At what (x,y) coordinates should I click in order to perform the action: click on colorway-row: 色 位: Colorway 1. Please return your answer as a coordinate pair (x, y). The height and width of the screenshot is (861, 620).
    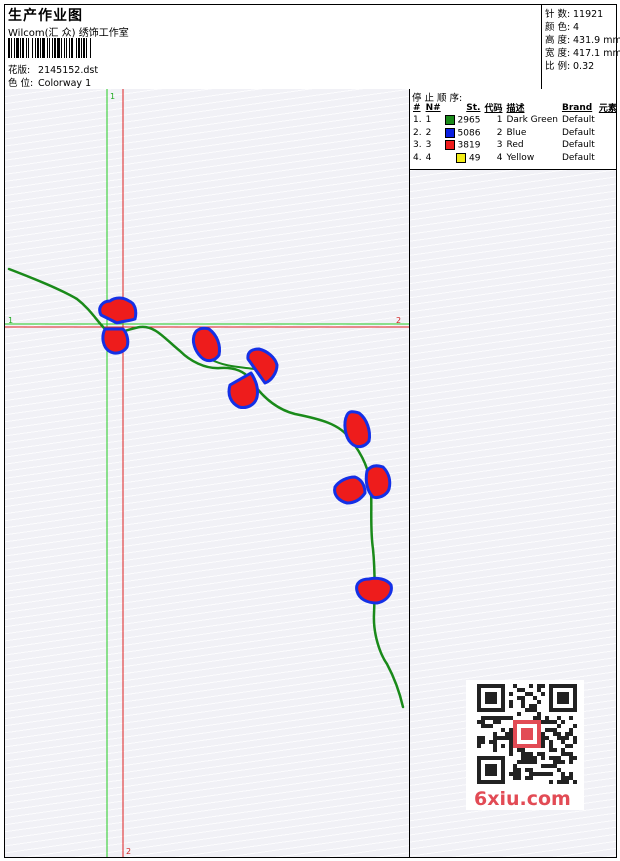
    Looking at the image, I should click on (49, 82).